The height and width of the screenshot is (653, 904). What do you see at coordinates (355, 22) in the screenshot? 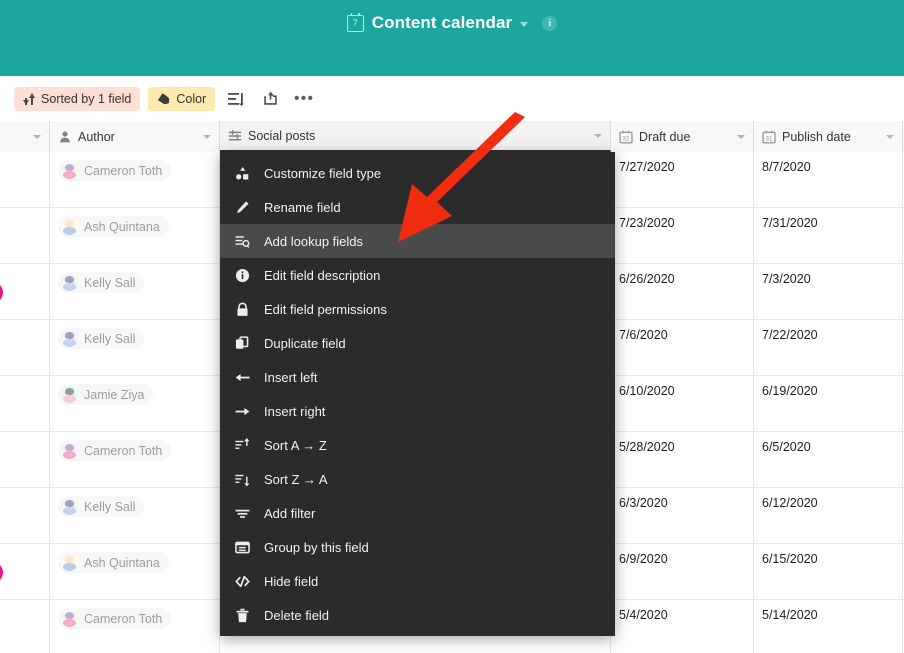
I see `calendar-icon: 7` at bounding box center [355, 22].